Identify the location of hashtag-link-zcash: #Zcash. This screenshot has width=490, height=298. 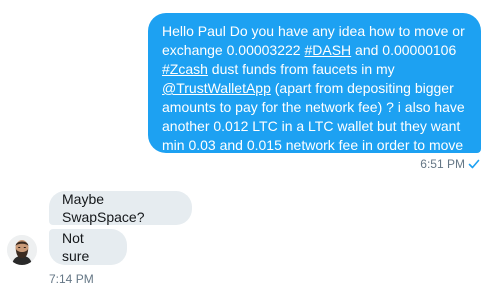
(185, 69).